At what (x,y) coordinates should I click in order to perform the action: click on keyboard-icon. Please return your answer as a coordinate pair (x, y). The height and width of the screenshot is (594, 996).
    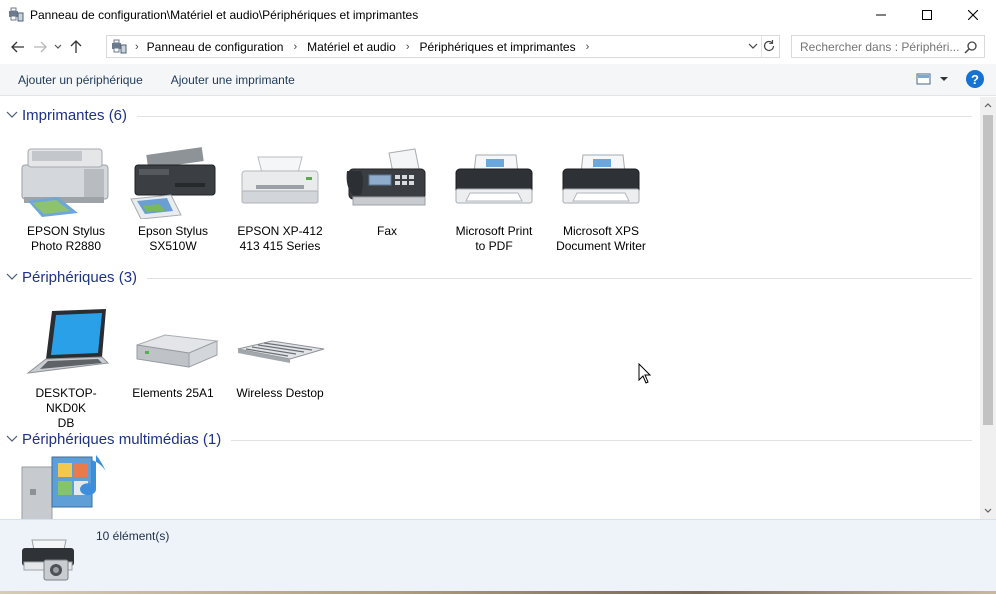
    Looking at the image, I should click on (281, 351).